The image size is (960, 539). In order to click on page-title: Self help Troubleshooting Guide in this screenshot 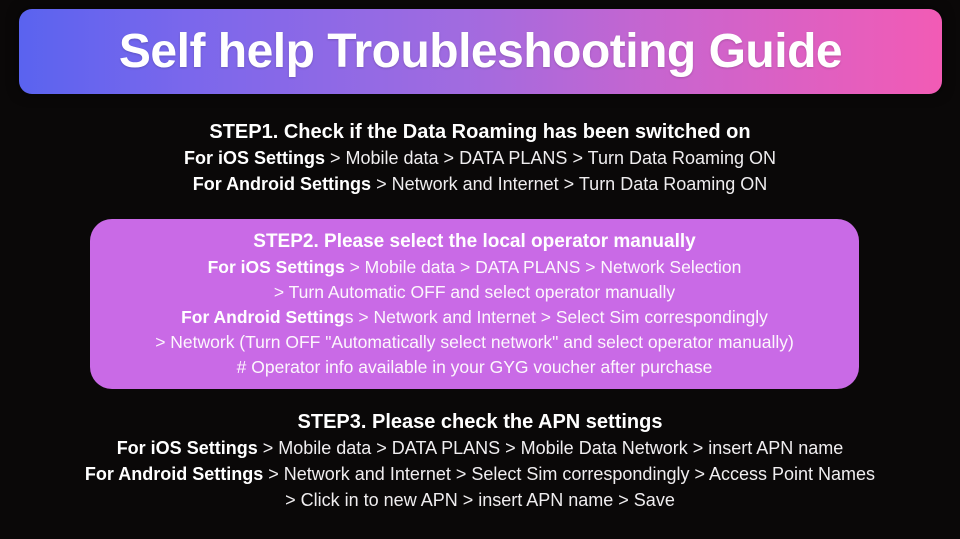, I will do `click(480, 51)`.